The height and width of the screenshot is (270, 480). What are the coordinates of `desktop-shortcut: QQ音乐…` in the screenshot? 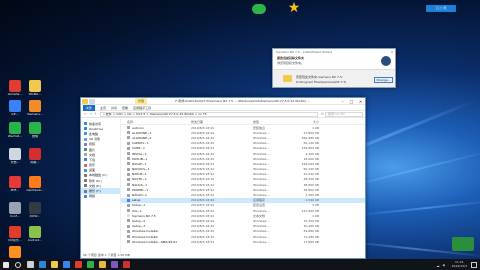 It's located at (15, 234).